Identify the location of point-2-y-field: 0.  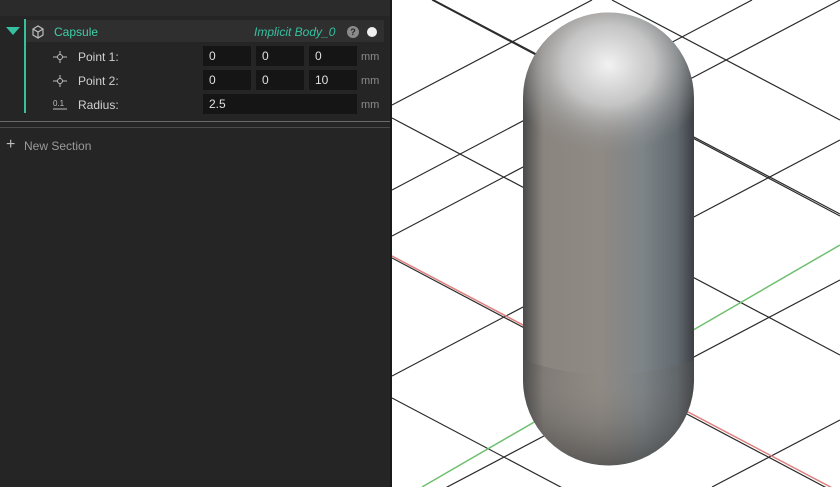
(280, 80).